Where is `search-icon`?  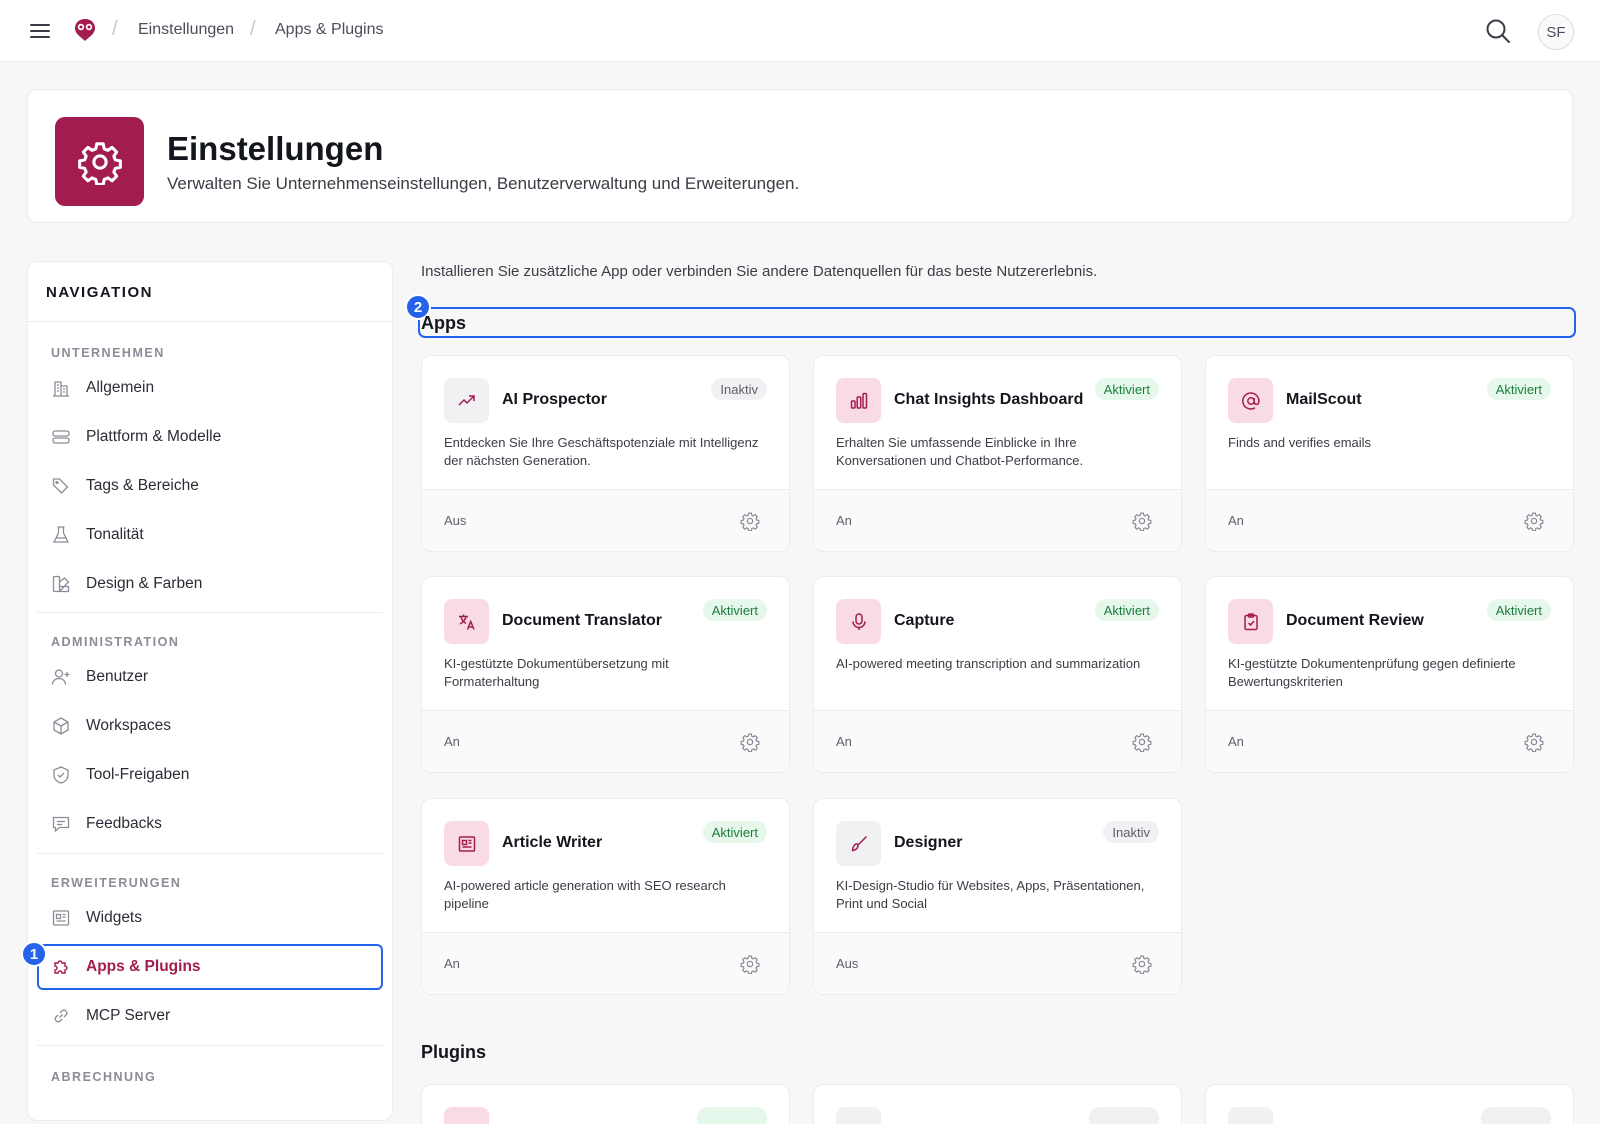 search-icon is located at coordinates (1498, 31).